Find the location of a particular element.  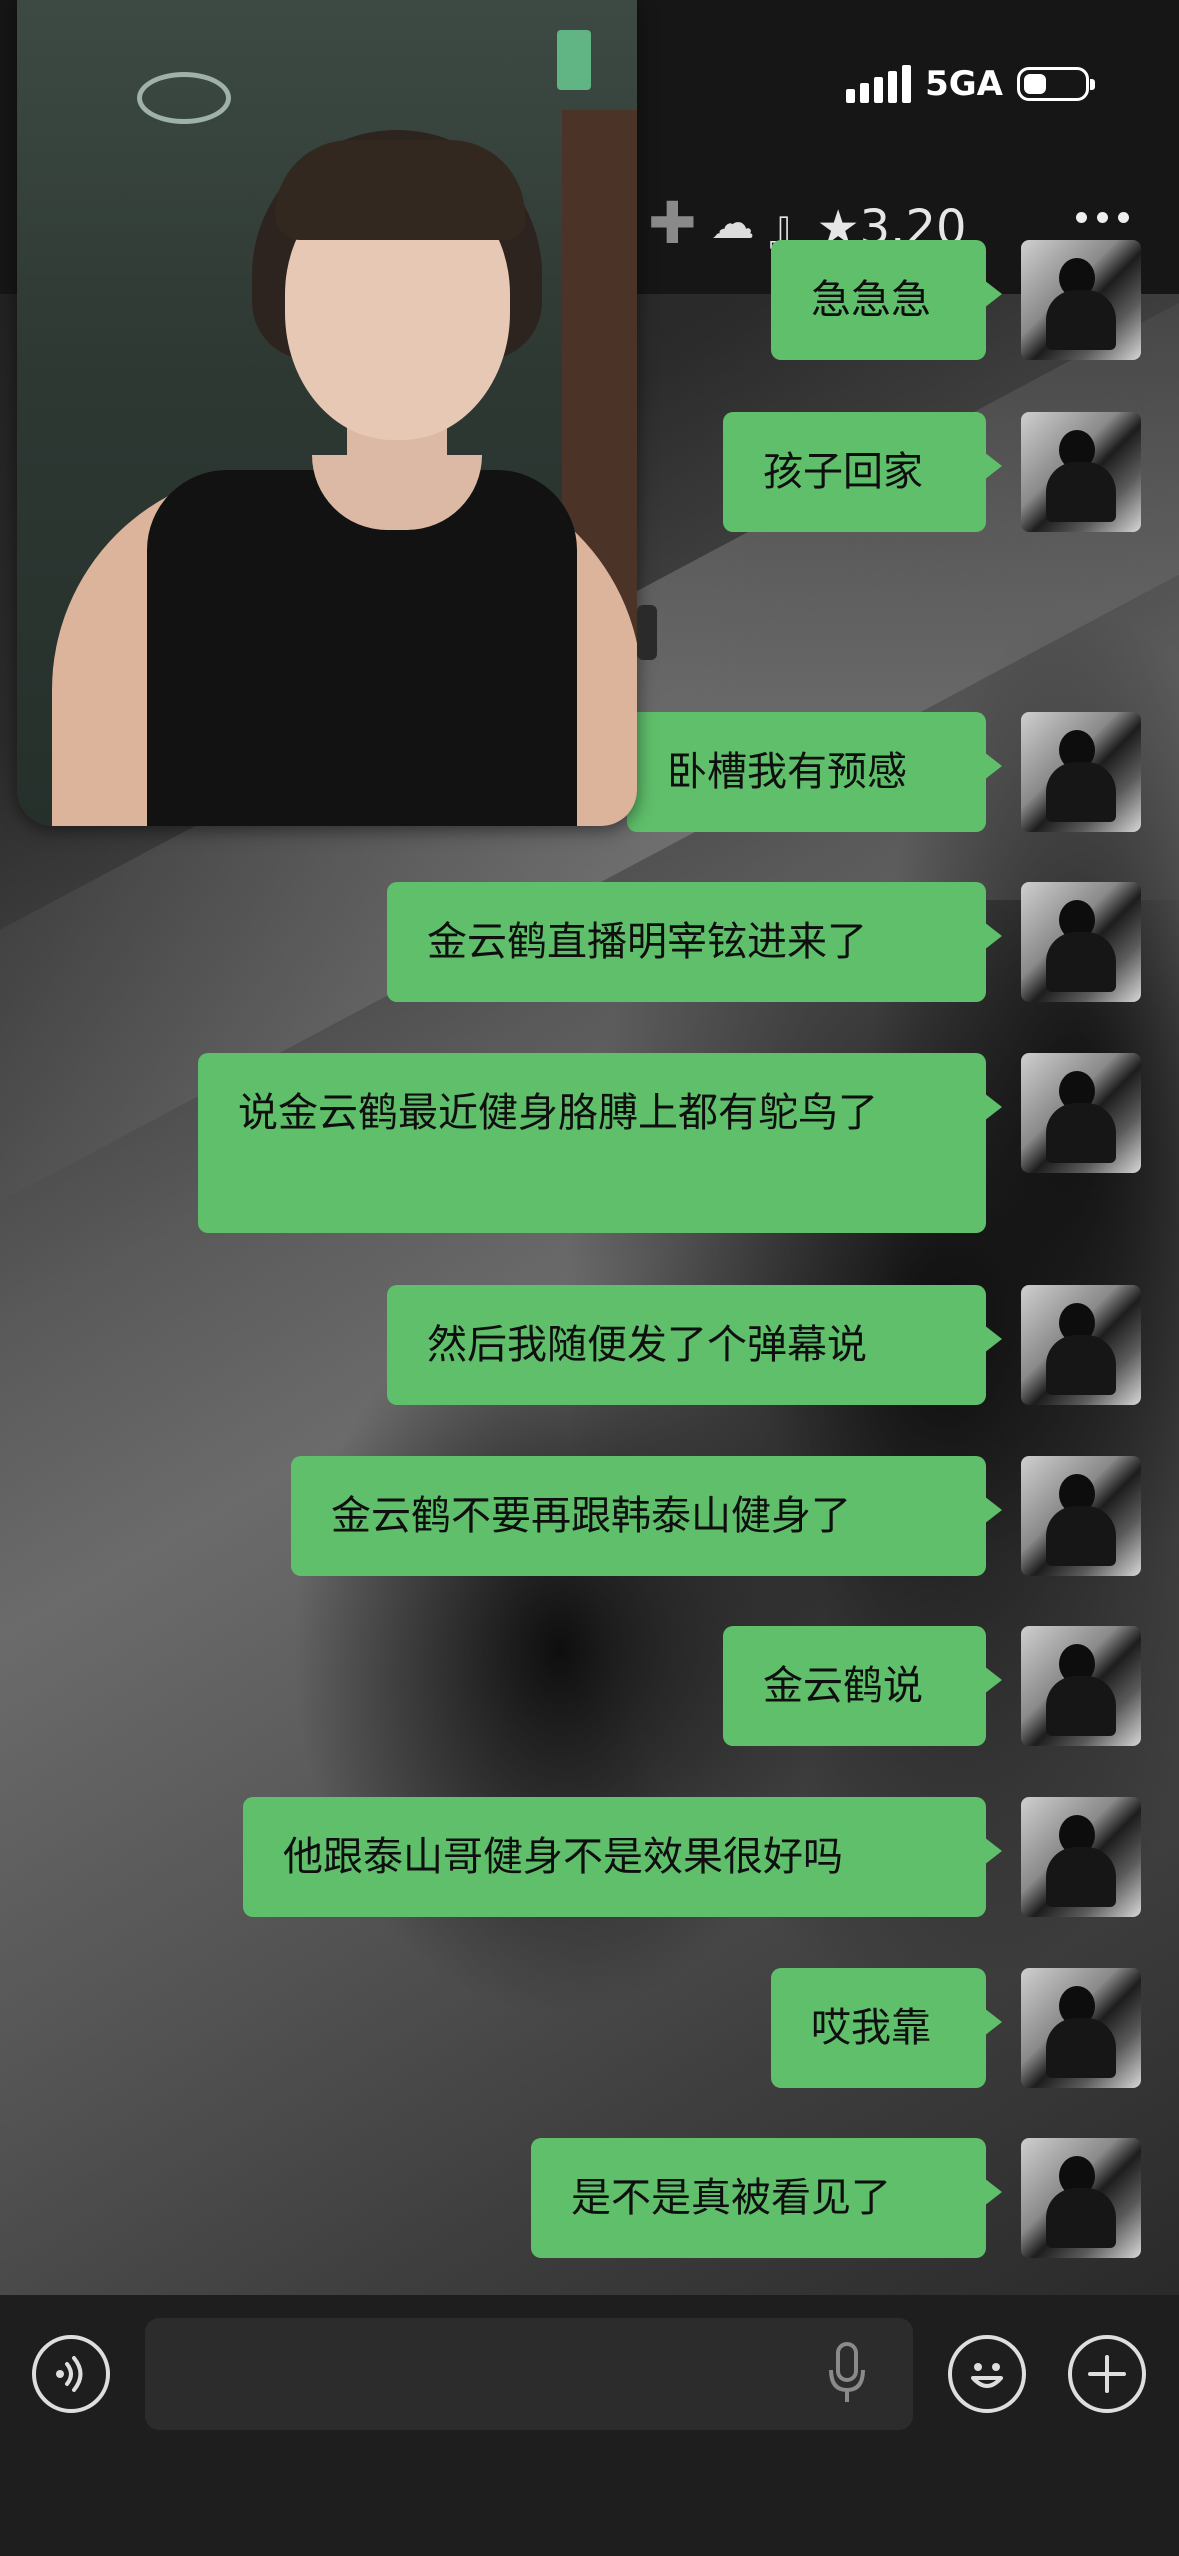

ceiling-lamp is located at coordinates (184, 98).